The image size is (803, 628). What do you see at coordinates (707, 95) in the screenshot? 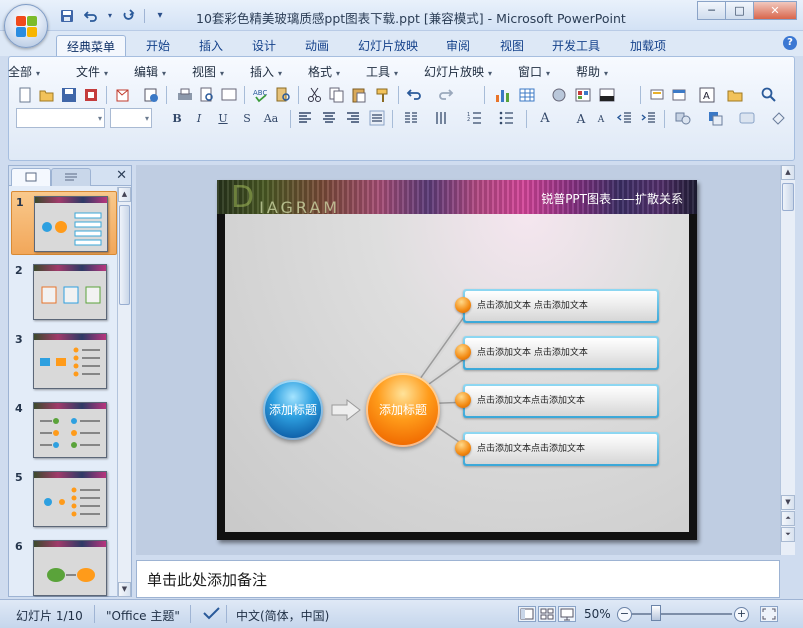
I see `textbox-icon: A` at bounding box center [707, 95].